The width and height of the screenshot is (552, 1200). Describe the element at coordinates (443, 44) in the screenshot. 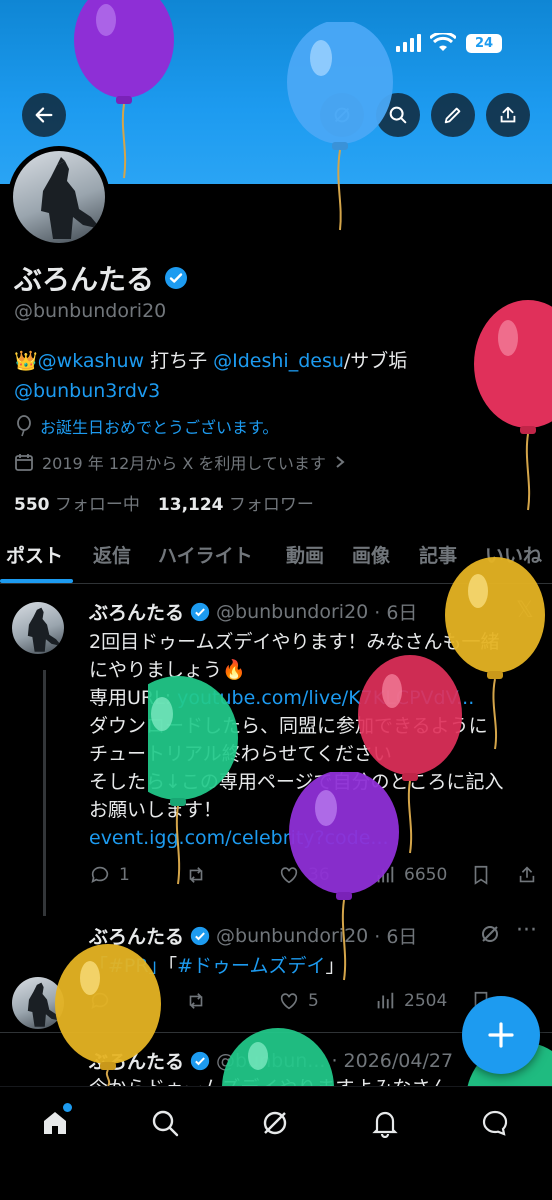

I see `wifi-icon` at that location.